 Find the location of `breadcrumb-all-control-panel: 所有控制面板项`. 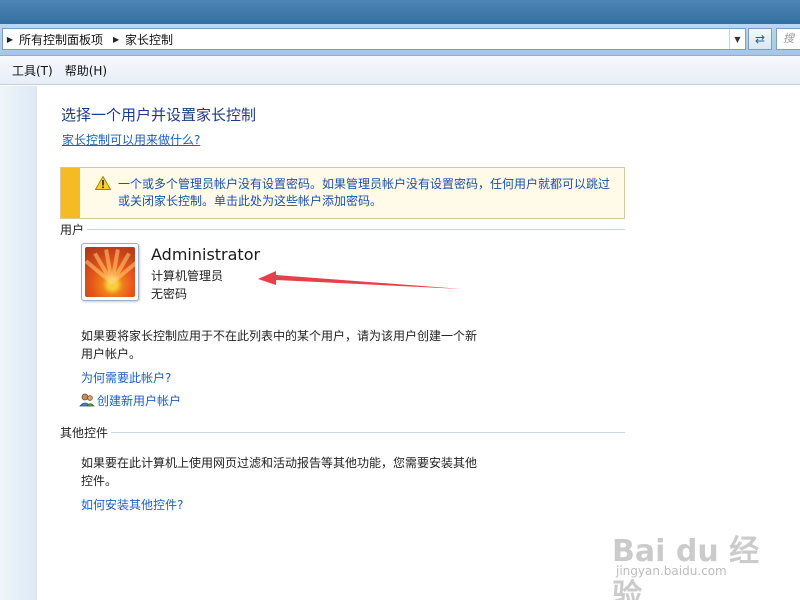

breadcrumb-all-control-panel: 所有控制面板项 is located at coordinates (63, 39).